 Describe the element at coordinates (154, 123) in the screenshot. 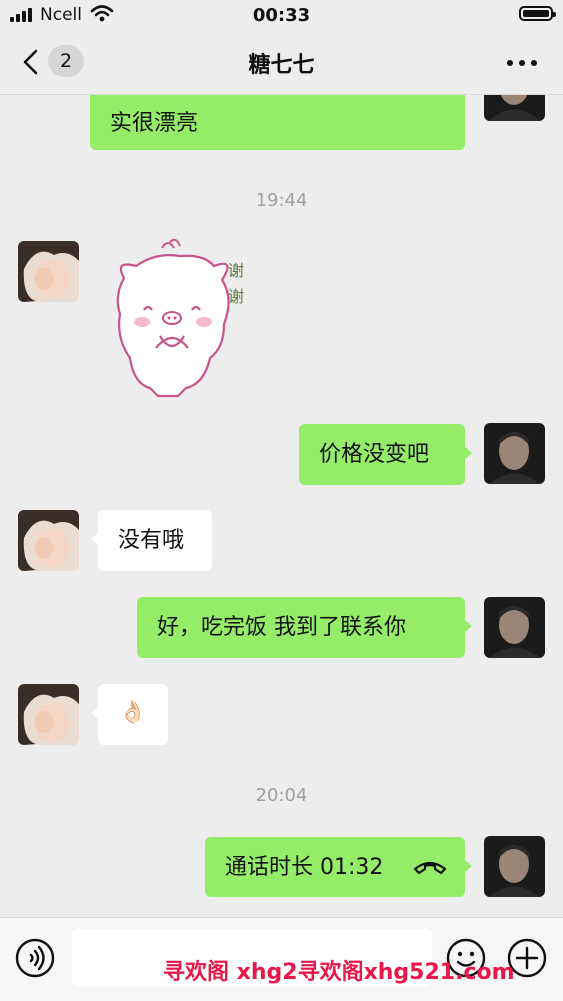

I see `message-text: 实很漂亮` at that location.